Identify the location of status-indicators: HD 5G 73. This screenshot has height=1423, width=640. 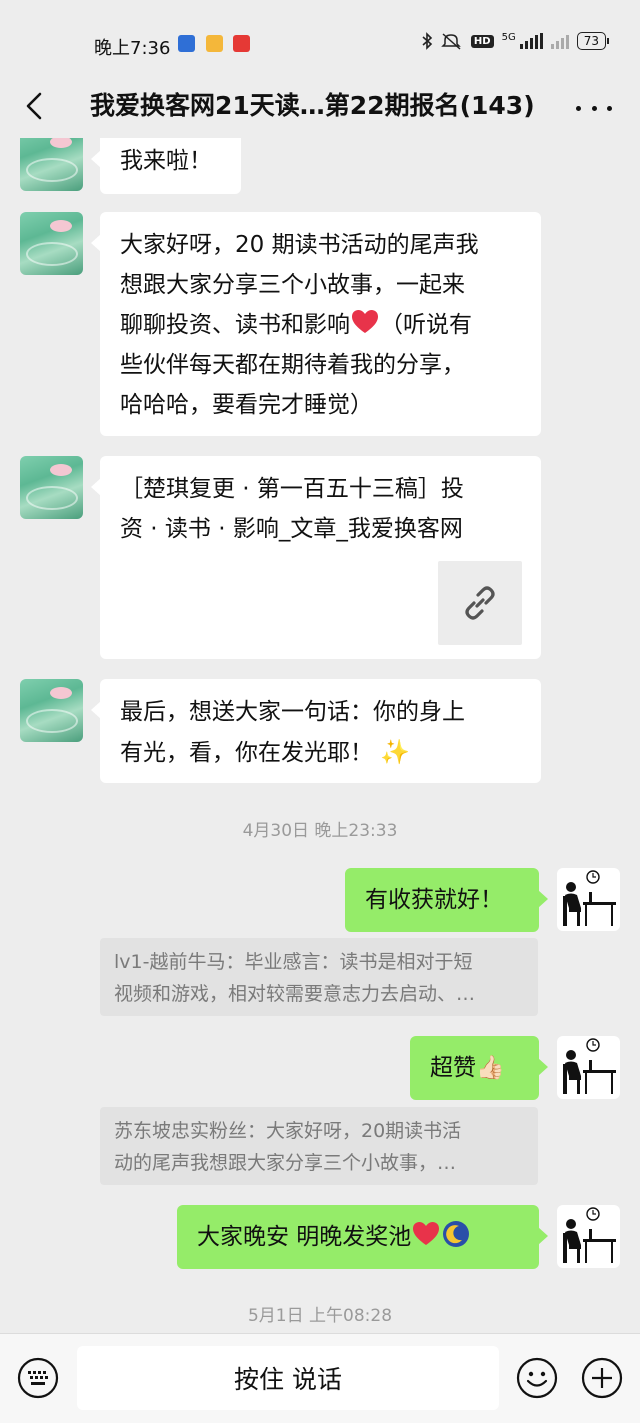
(515, 41).